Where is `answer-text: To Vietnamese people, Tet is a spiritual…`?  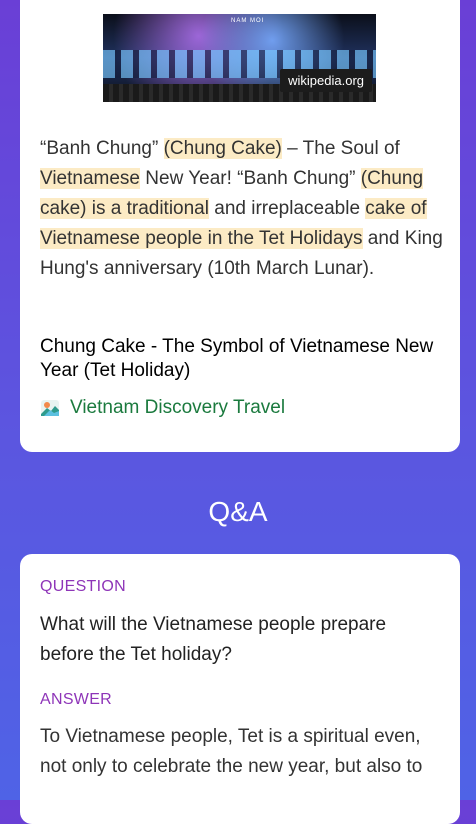
answer-text: To Vietnamese people, Tet is a spiritual… is located at coordinates (231, 751).